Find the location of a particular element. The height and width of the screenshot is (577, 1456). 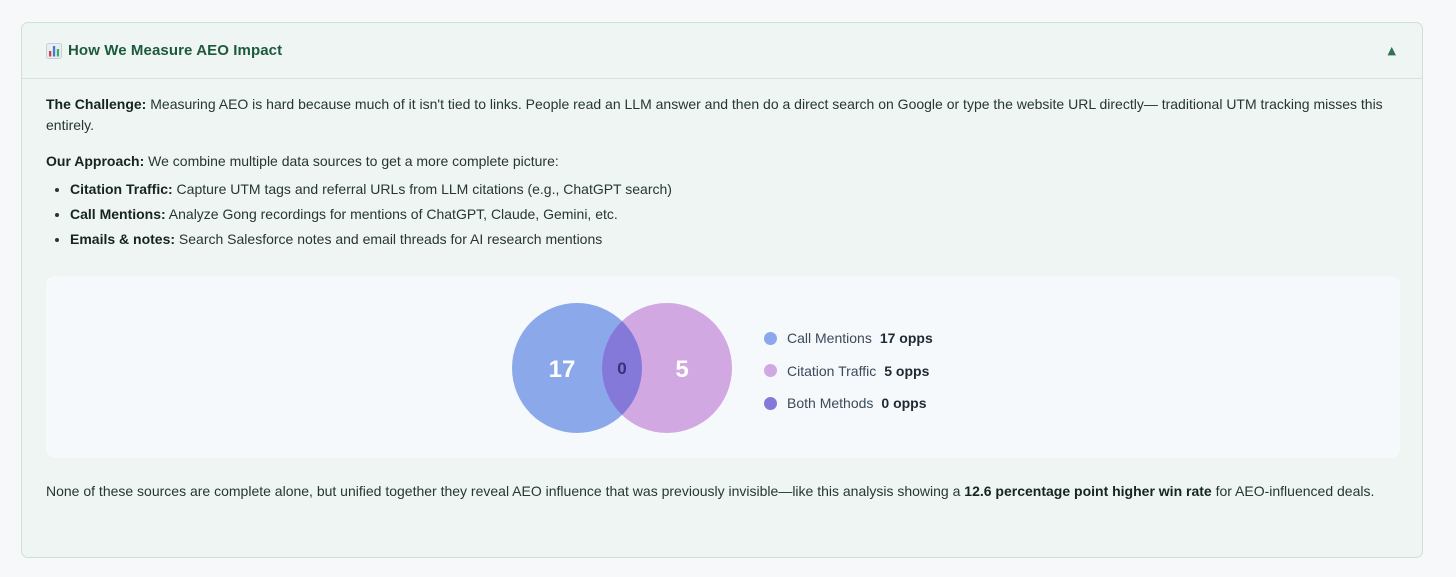

legend-label: Call Mentions is located at coordinates (829, 338).